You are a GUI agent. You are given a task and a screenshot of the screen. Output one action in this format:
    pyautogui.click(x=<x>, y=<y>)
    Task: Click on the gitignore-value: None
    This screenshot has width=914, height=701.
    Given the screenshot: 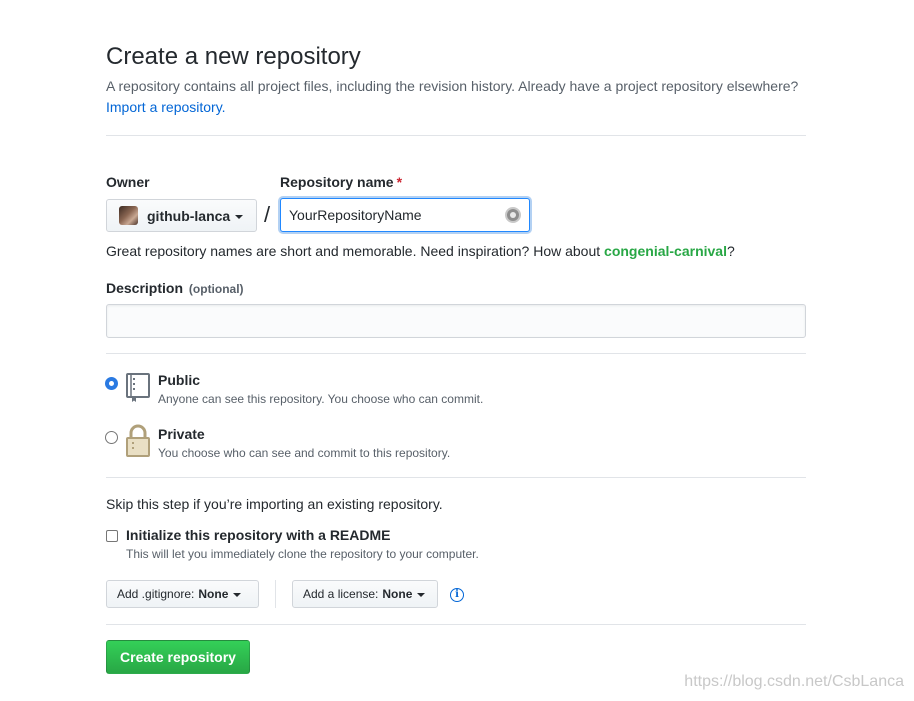 What is the action you would take?
    pyautogui.click(x=213, y=594)
    